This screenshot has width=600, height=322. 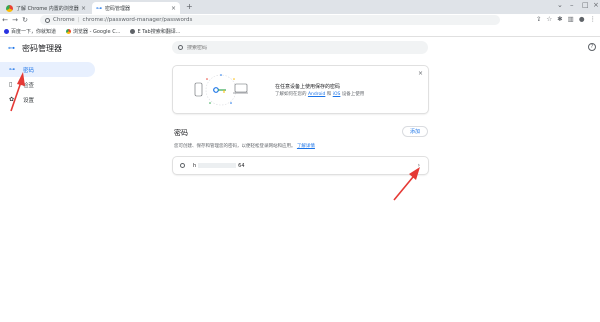 I want to click on tab-title: 密码管理器, so click(x=118, y=8).